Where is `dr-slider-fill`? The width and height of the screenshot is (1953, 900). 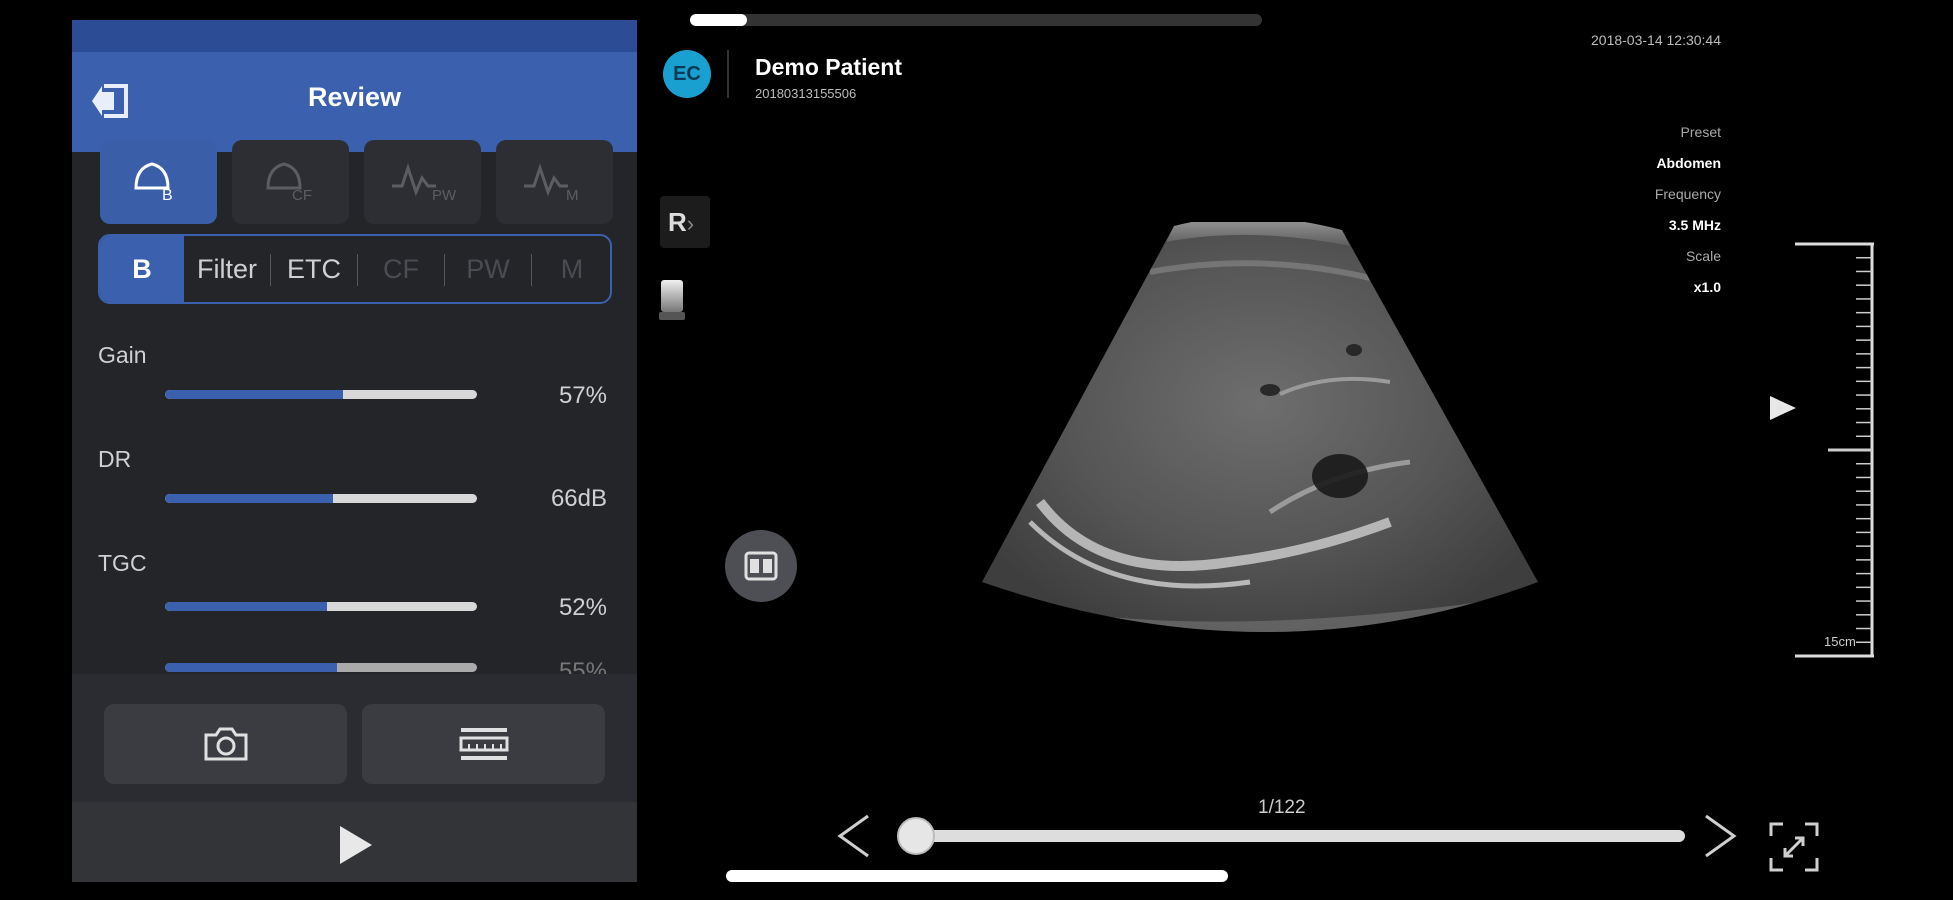 dr-slider-fill is located at coordinates (249, 498).